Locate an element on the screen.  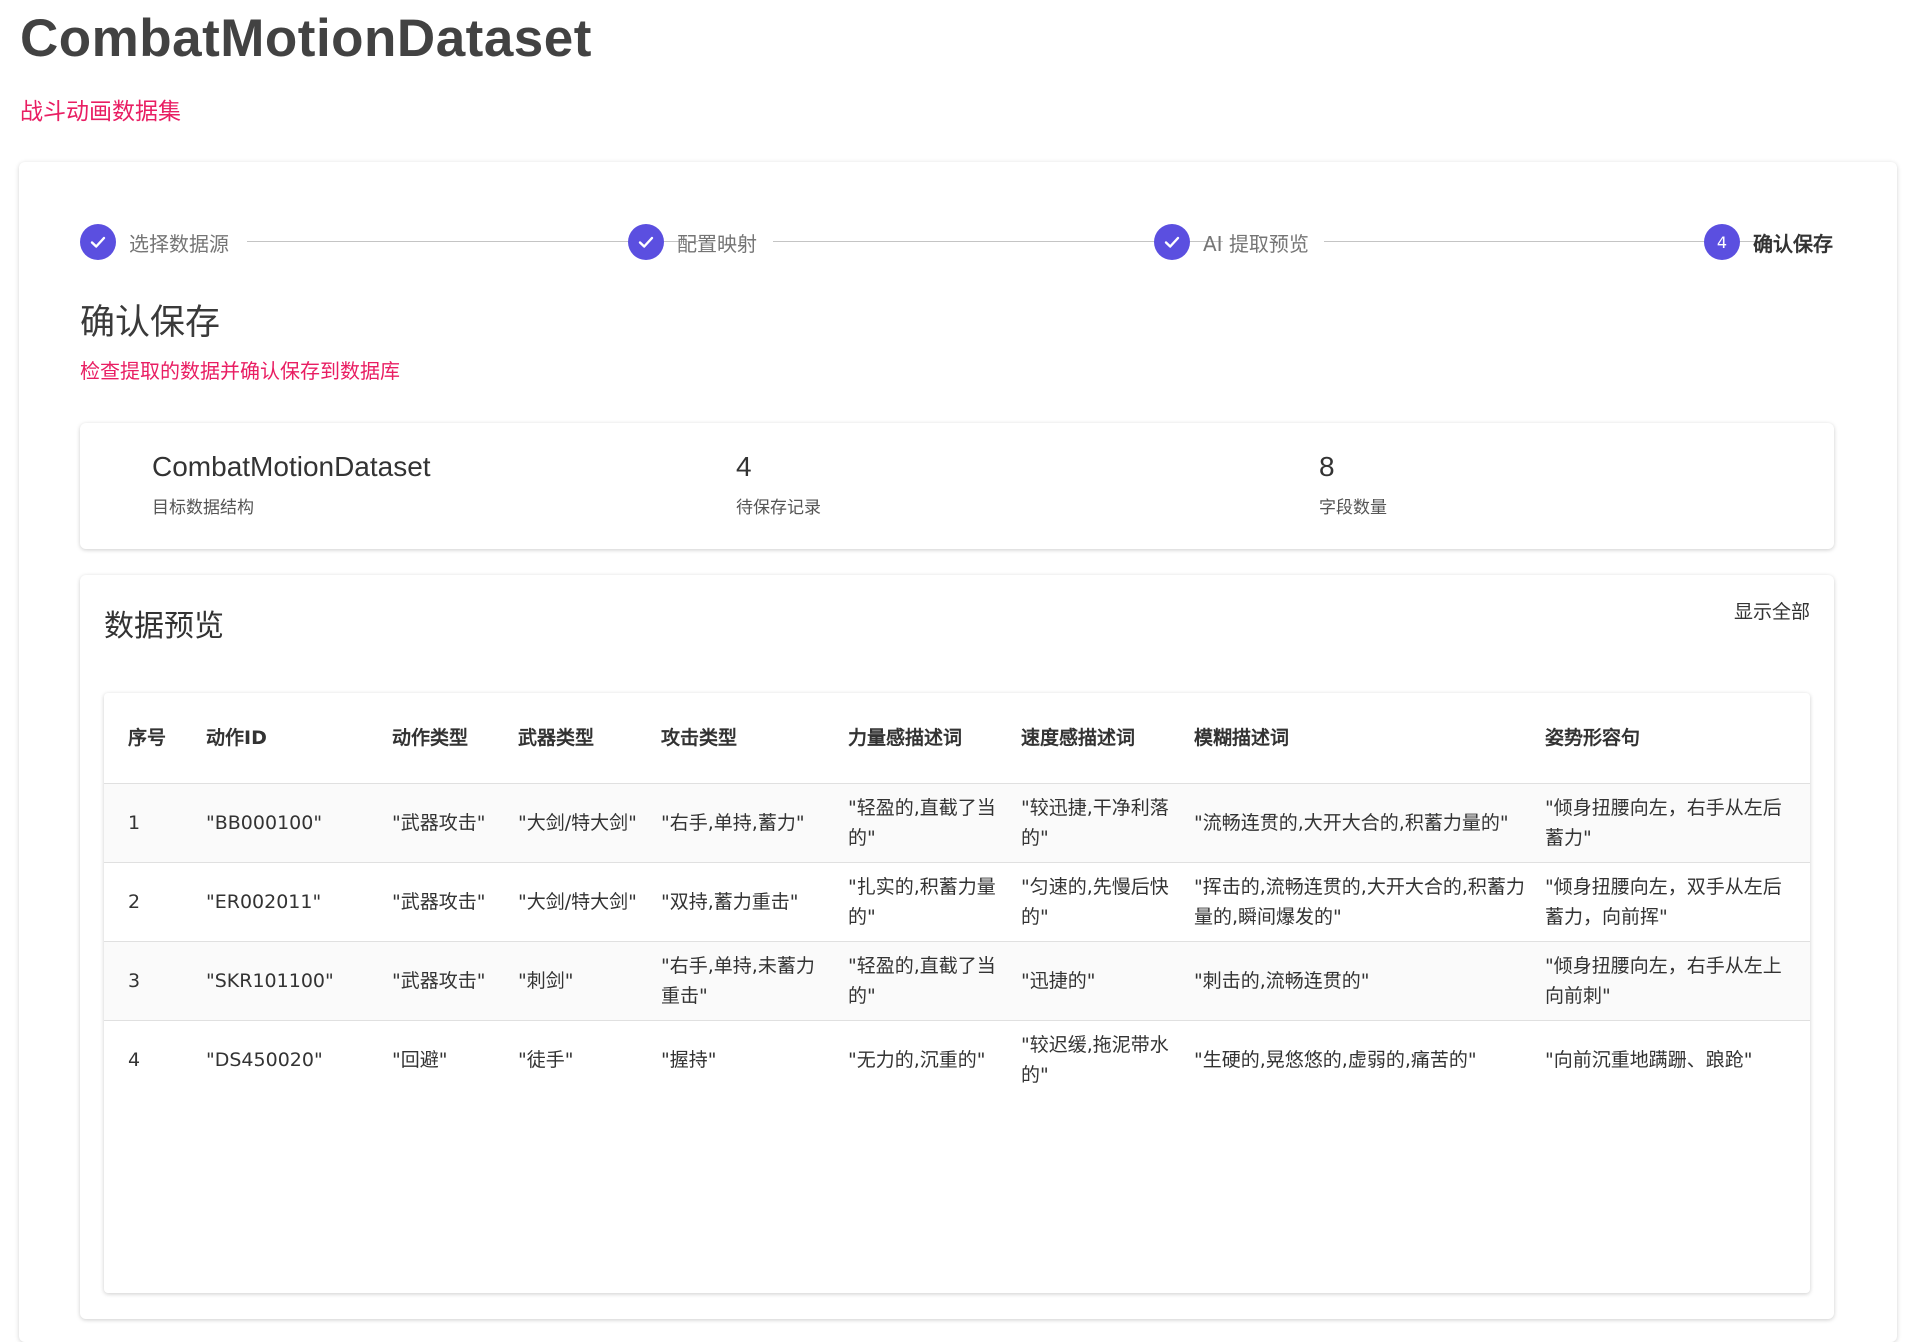
column-header: 模糊描述词 is located at coordinates (1359, 738).